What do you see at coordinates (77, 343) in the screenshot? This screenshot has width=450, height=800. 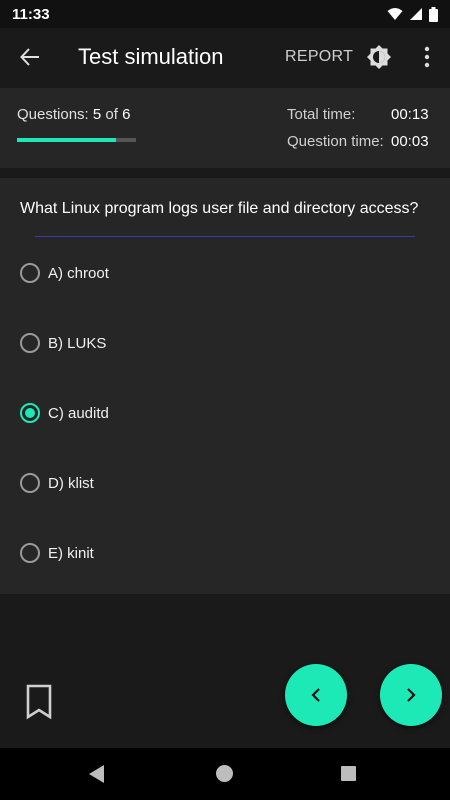 I see `option-label: B) LUKS` at bounding box center [77, 343].